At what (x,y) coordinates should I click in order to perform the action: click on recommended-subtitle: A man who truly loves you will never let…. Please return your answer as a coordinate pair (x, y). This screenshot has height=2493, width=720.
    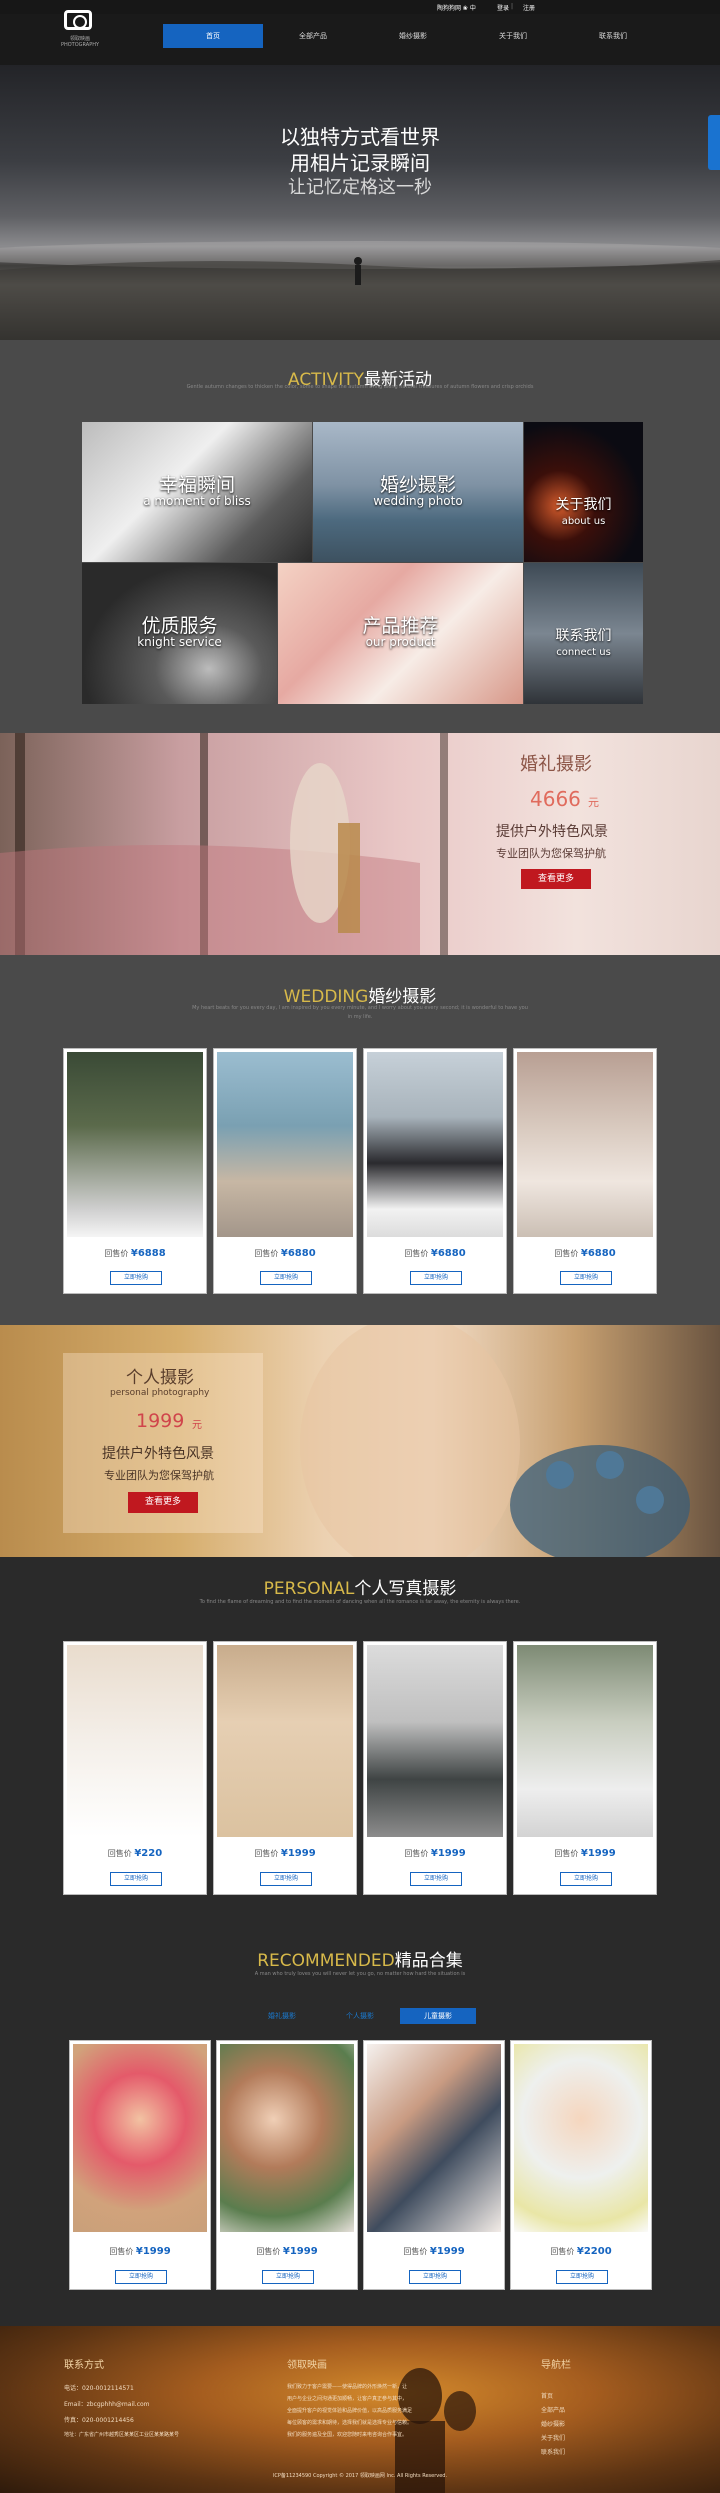
    Looking at the image, I should click on (360, 1974).